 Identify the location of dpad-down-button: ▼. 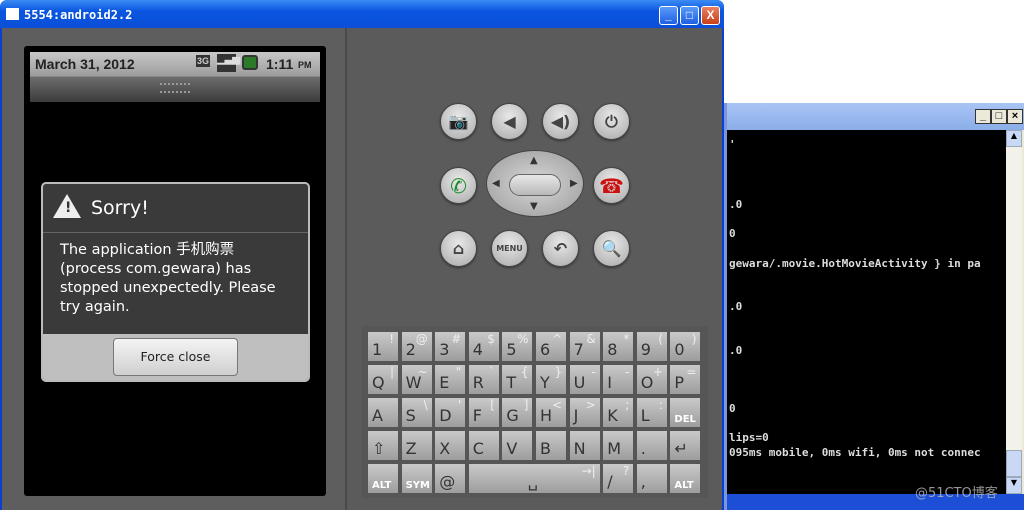
(534, 206).